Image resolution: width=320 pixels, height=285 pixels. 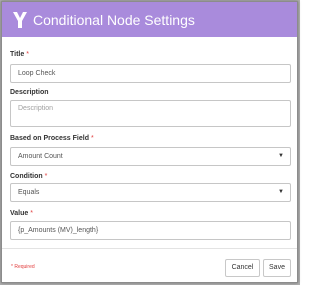 What do you see at coordinates (40, 156) in the screenshot?
I see `process-field-select-value: Amount Count` at bounding box center [40, 156].